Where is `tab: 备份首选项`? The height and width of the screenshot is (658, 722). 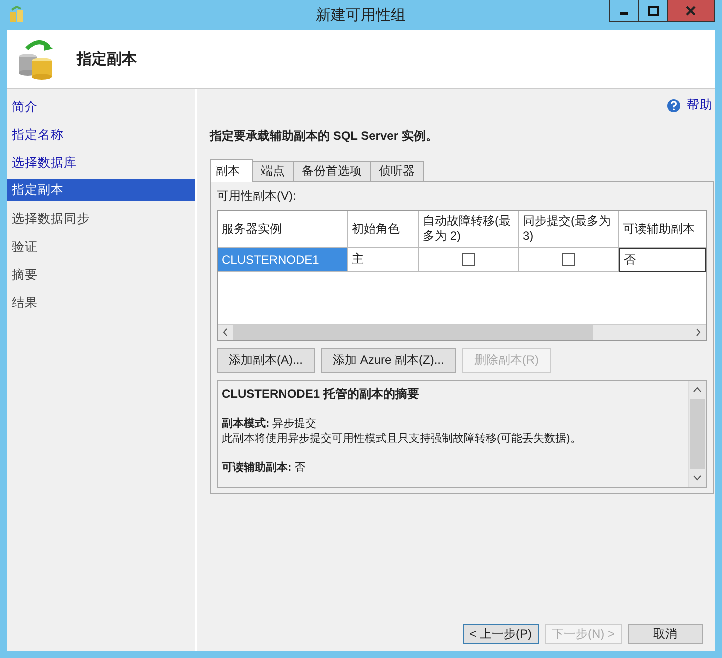
tab: 备份首选项 is located at coordinates (332, 171).